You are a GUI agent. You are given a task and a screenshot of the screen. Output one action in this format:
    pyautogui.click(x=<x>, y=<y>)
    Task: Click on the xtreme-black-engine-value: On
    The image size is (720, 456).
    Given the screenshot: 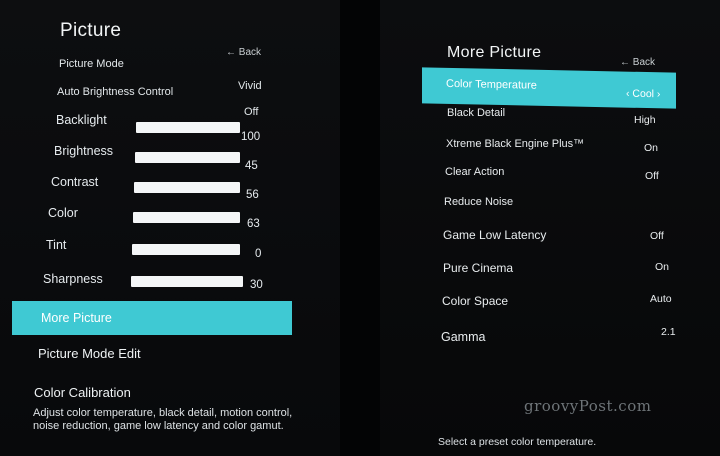 What is the action you would take?
    pyautogui.click(x=651, y=148)
    